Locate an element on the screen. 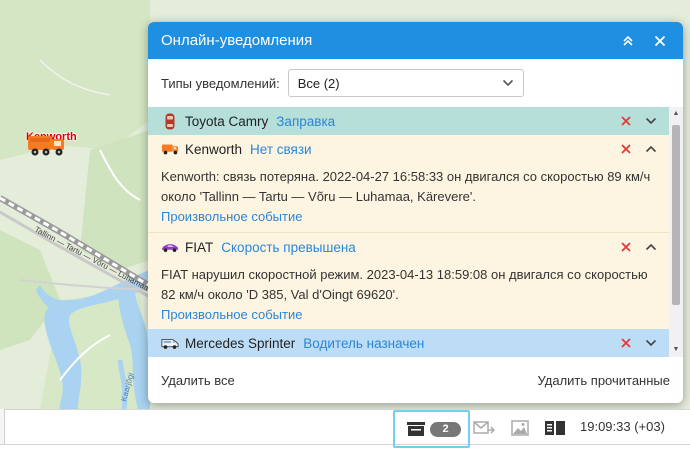 The width and height of the screenshot is (690, 451). split-view-icon is located at coordinates (555, 428).